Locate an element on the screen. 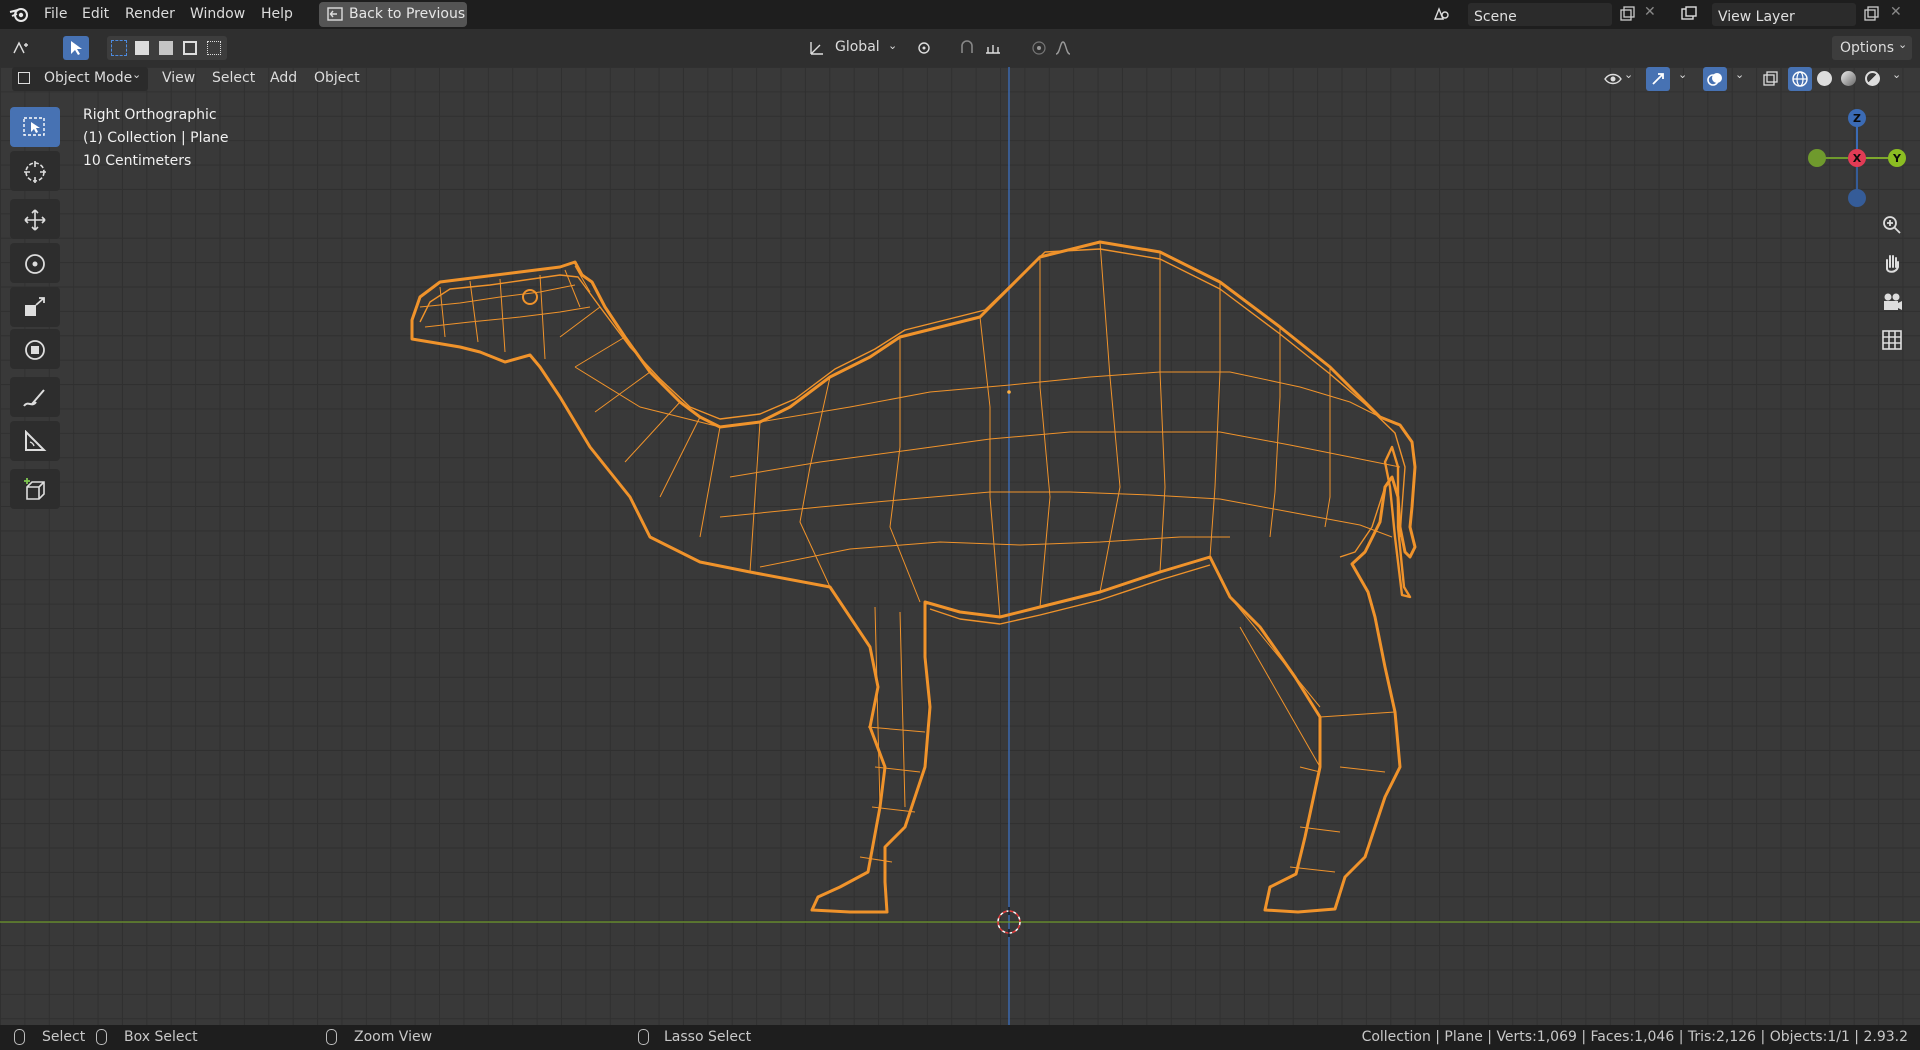 This screenshot has width=1920, height=1050. menu-render: Render is located at coordinates (150, 14).